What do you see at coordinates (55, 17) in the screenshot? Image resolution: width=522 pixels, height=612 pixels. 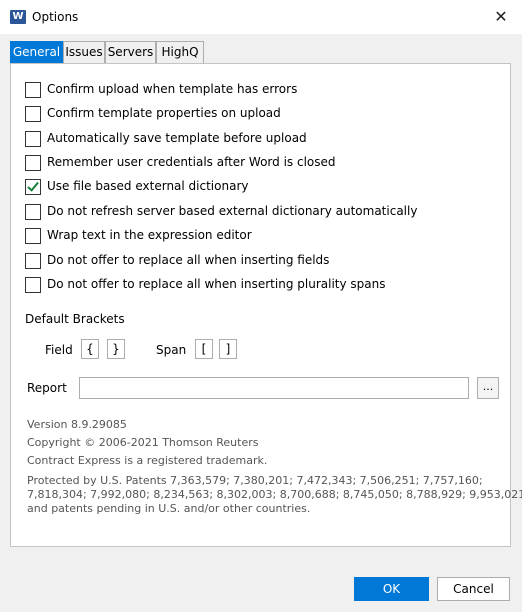 I see `window-title: Options` at bounding box center [55, 17].